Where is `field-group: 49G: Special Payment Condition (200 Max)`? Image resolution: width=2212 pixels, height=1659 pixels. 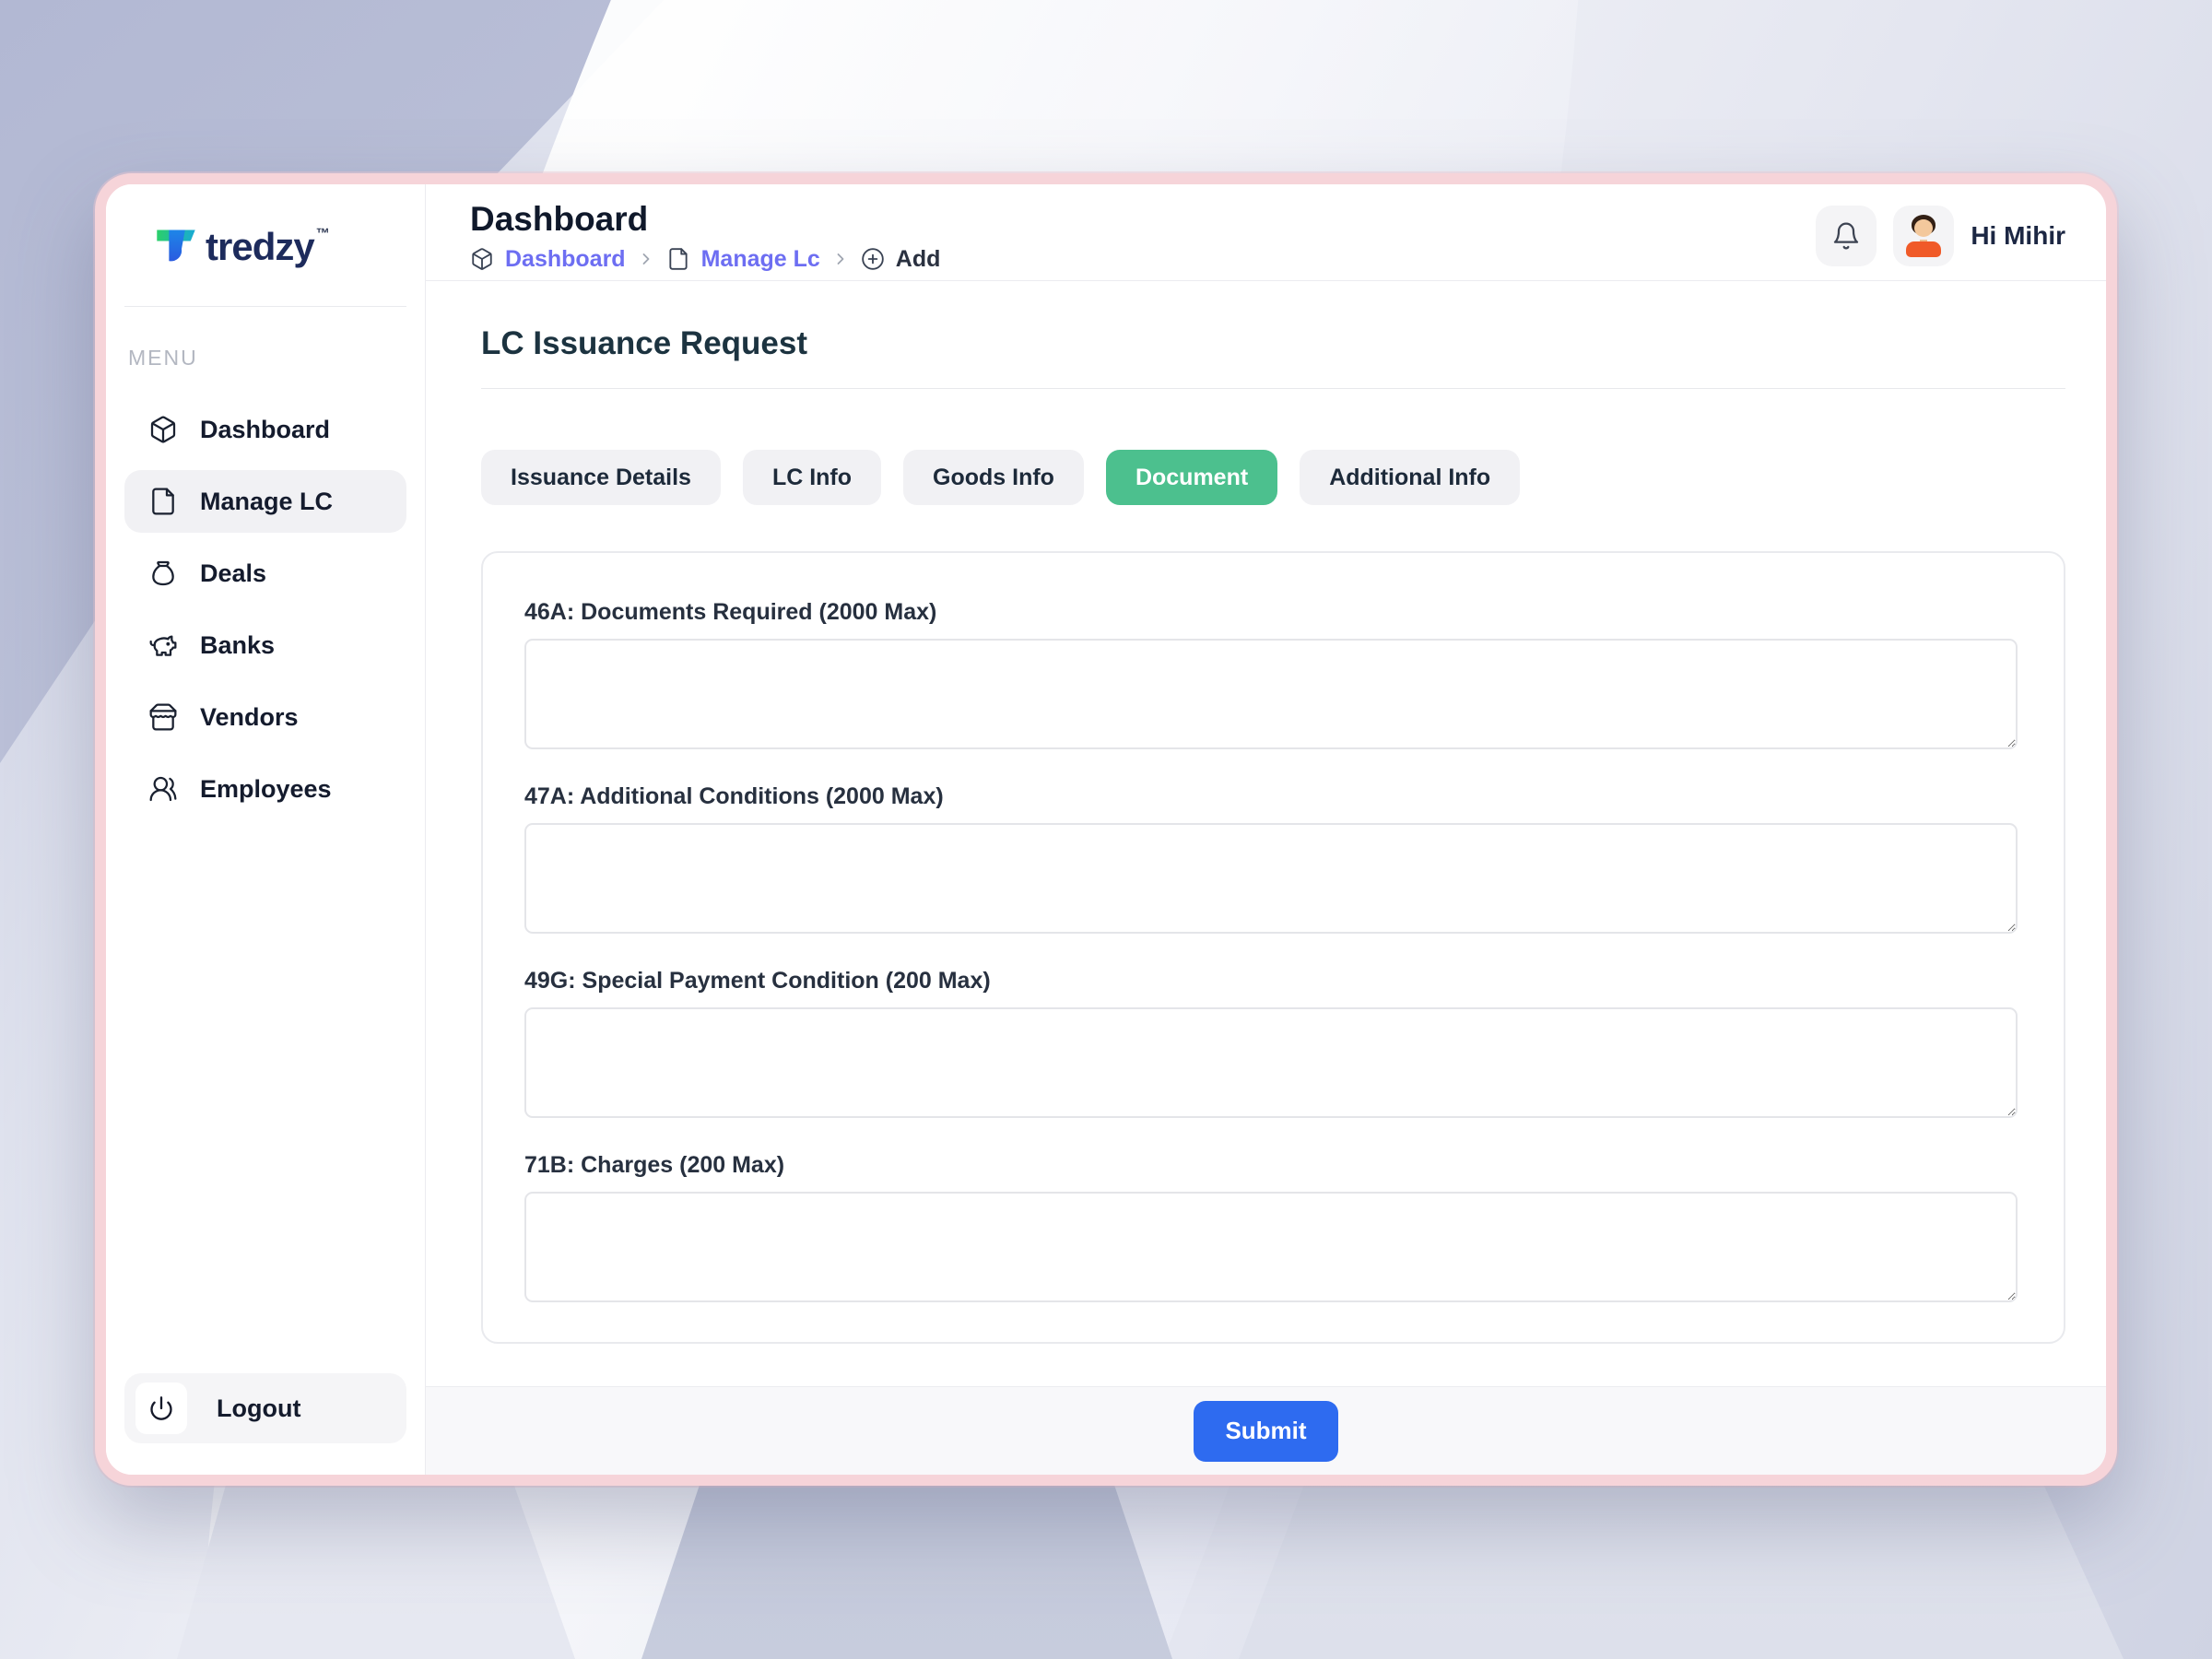
field-group: 49G: Special Payment Condition (200 Max) is located at coordinates (1271, 1045).